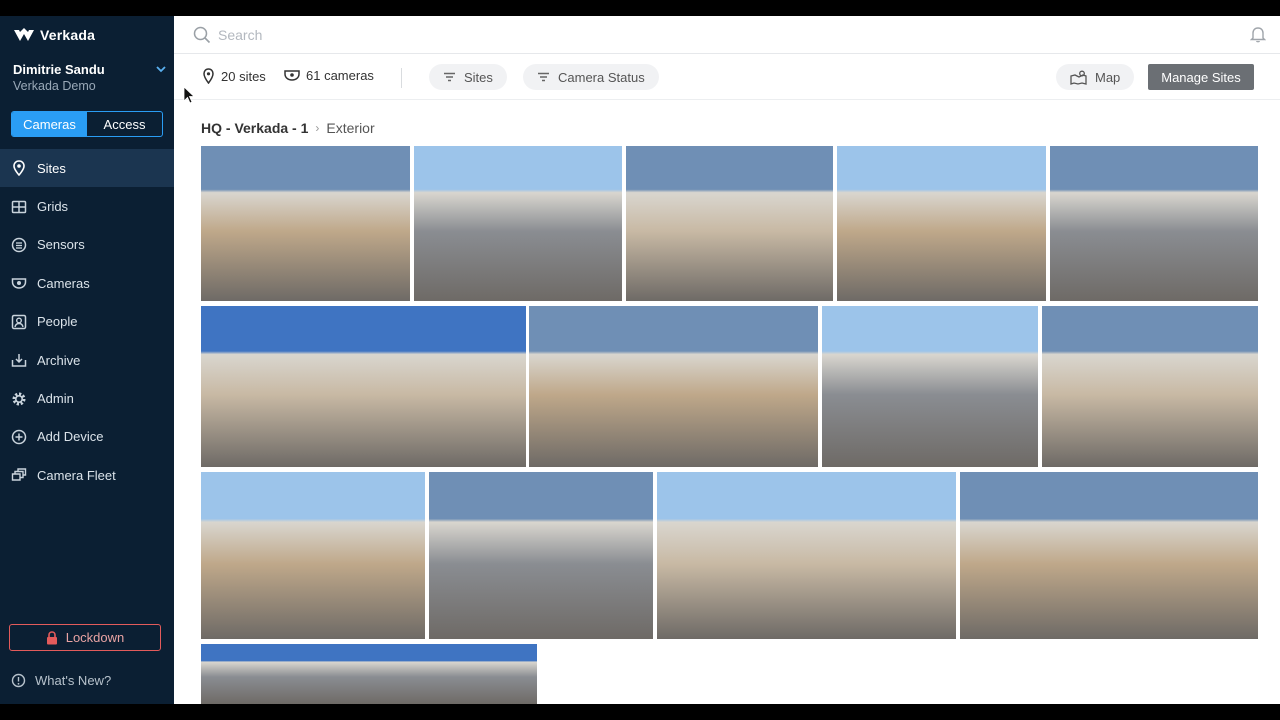 This screenshot has width=1280, height=720. I want to click on brand-logo: Verkada, so click(54, 35).